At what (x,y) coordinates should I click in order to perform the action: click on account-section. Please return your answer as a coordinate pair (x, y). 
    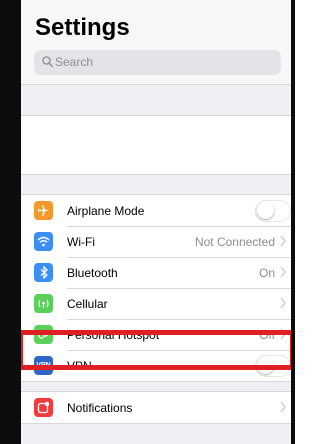
    Looking at the image, I should click on (156, 145).